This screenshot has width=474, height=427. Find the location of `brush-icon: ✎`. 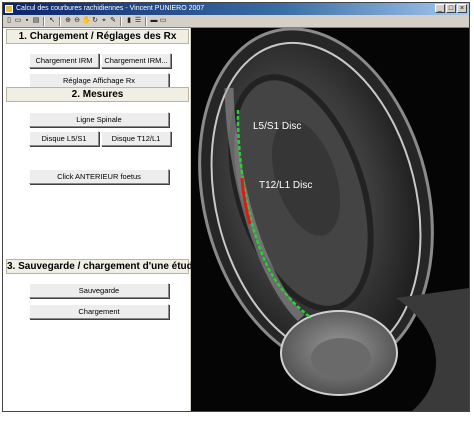

brush-icon: ✎ is located at coordinates (113, 21).